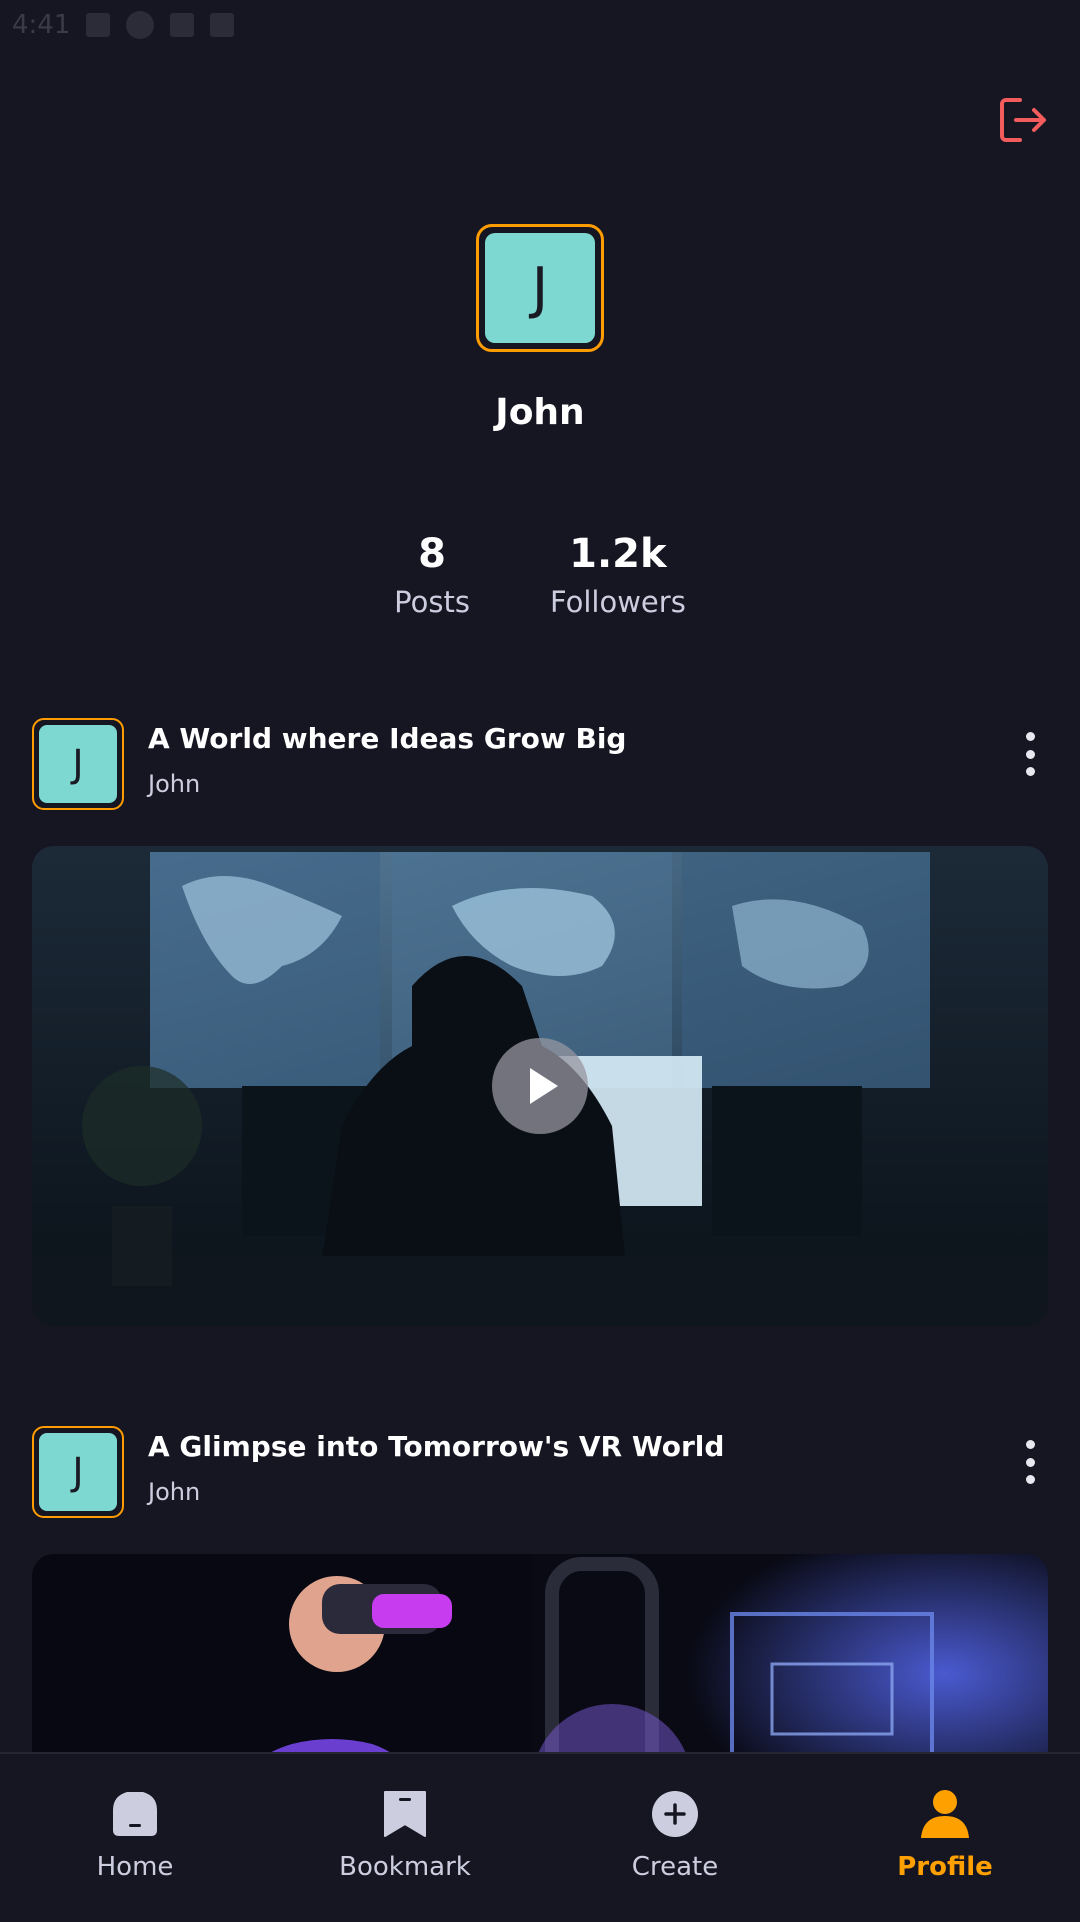 This screenshot has width=1080, height=1922. Describe the element at coordinates (540, 764) in the screenshot. I see `post-header: J A World where Ideas Grow Big John` at that location.